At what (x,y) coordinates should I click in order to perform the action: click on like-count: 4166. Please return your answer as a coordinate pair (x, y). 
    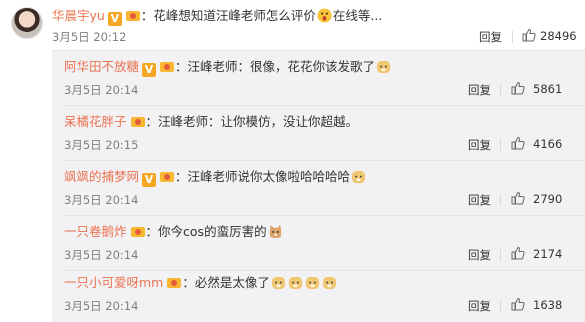
    Looking at the image, I should click on (547, 144).